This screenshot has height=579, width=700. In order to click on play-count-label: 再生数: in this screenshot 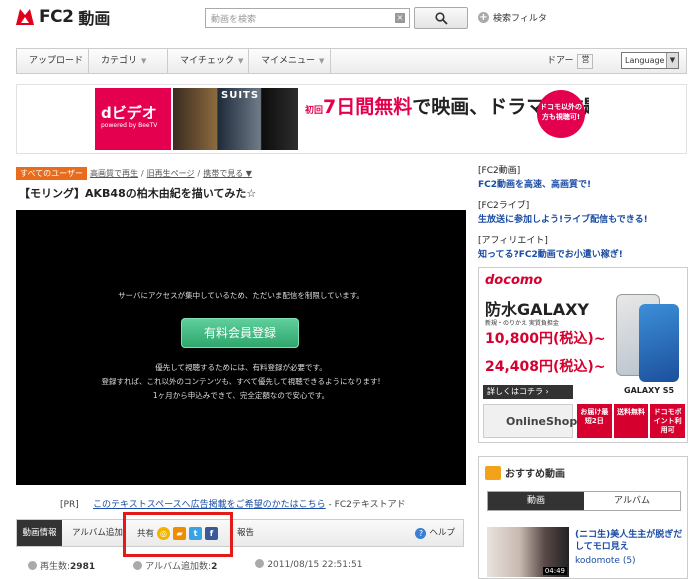, I will do `click(55, 567)`.